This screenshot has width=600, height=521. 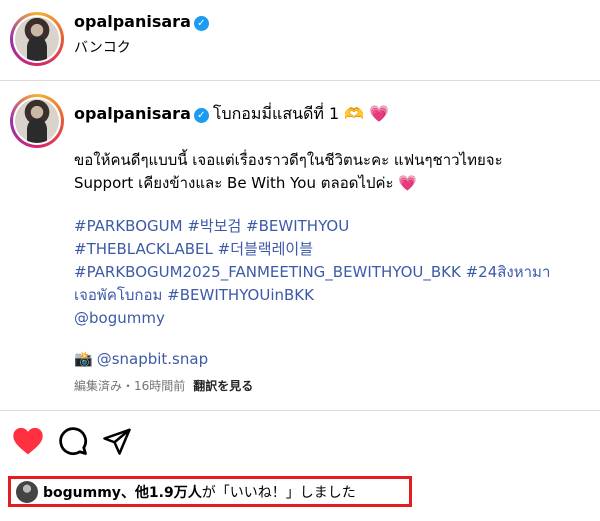 I want to click on photo-credit: 📸 @snapbit.snap, so click(x=329, y=359).